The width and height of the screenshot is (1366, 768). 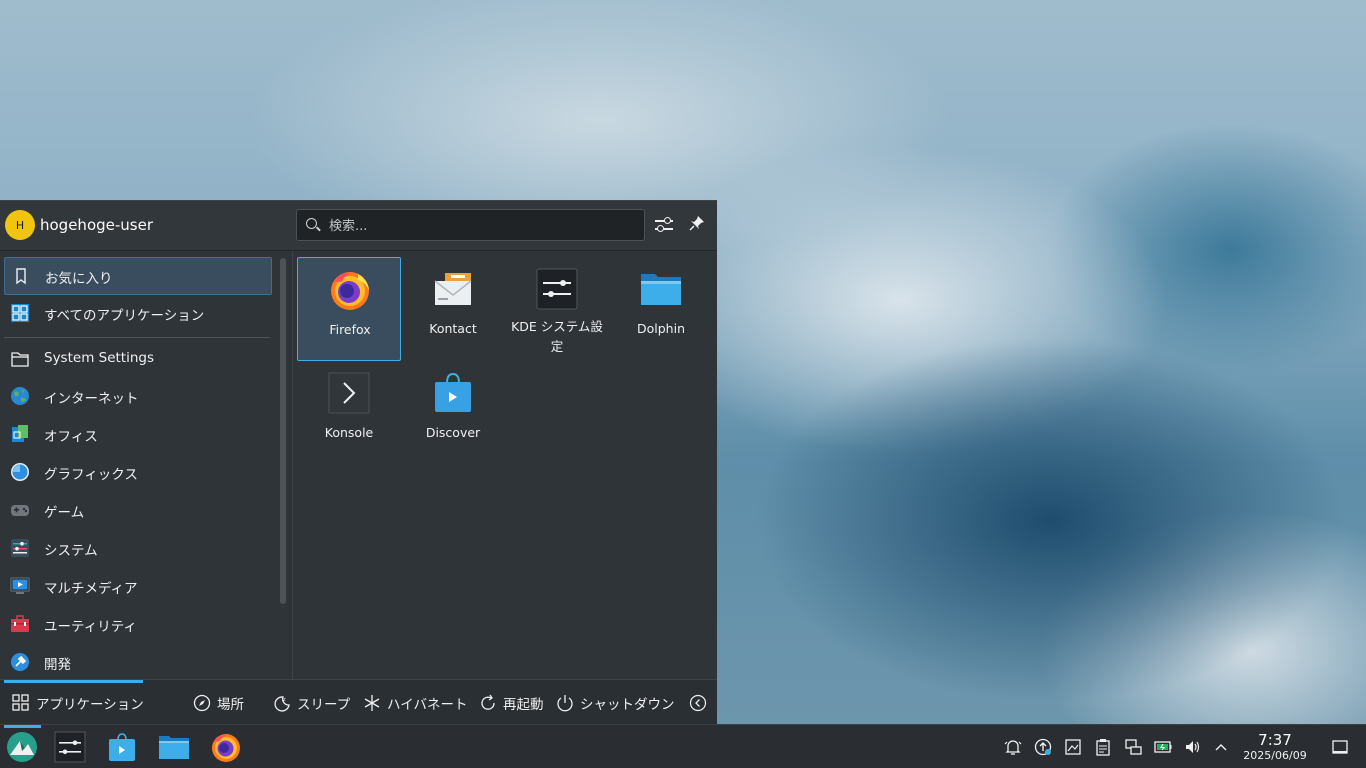 What do you see at coordinates (137, 662) in the screenshot?
I see `sidebar-item-development: 開発` at bounding box center [137, 662].